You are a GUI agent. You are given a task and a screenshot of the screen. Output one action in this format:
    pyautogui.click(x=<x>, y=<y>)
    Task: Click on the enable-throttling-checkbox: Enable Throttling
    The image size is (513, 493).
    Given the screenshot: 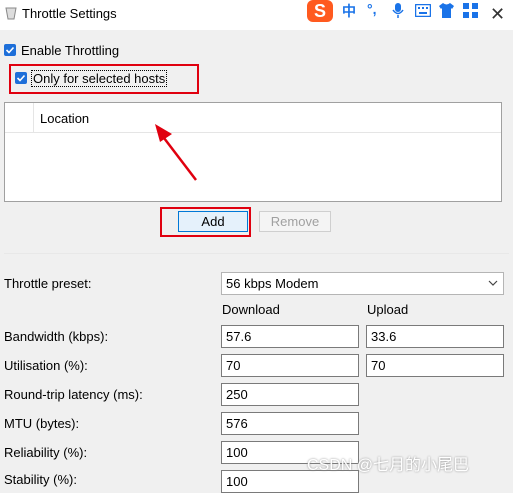 What is the action you would take?
    pyautogui.click(x=61, y=50)
    